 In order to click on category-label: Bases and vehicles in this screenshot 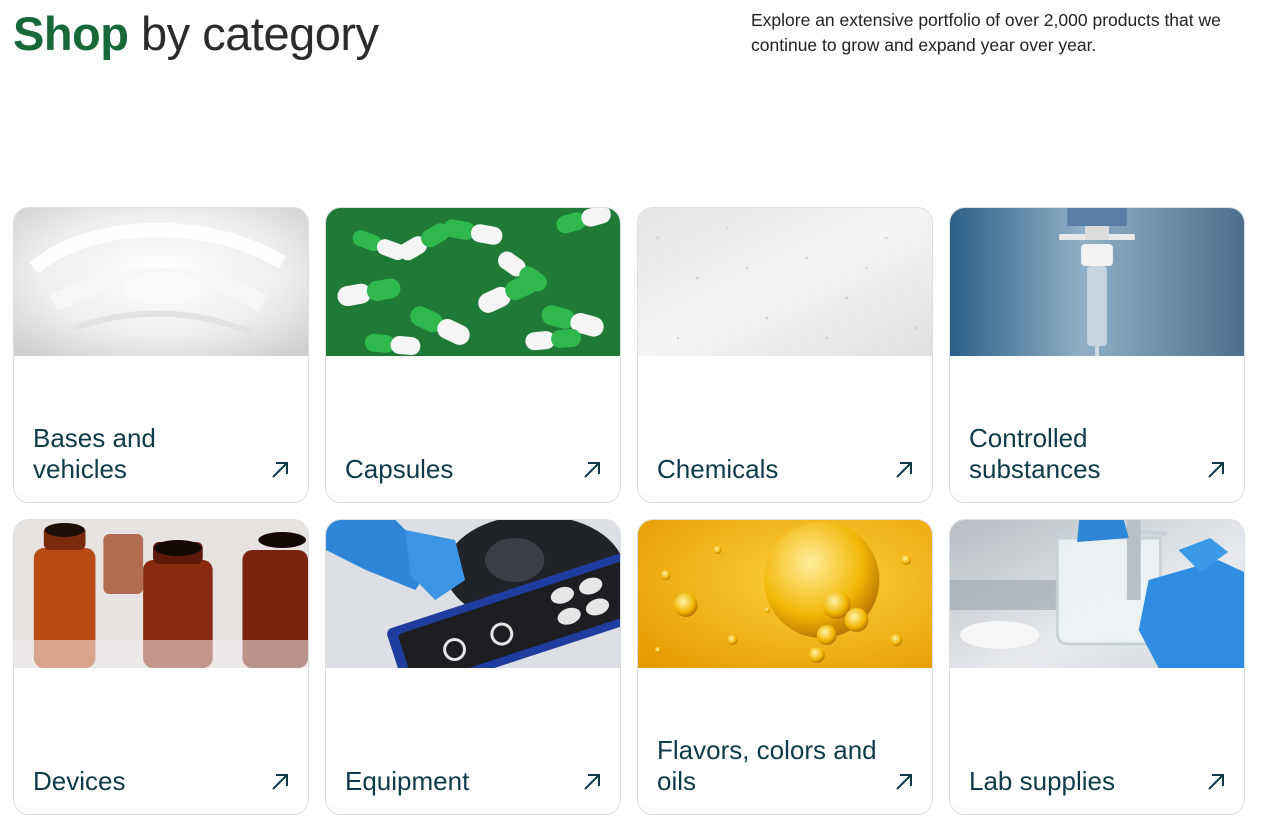, I will do `click(94, 453)`.